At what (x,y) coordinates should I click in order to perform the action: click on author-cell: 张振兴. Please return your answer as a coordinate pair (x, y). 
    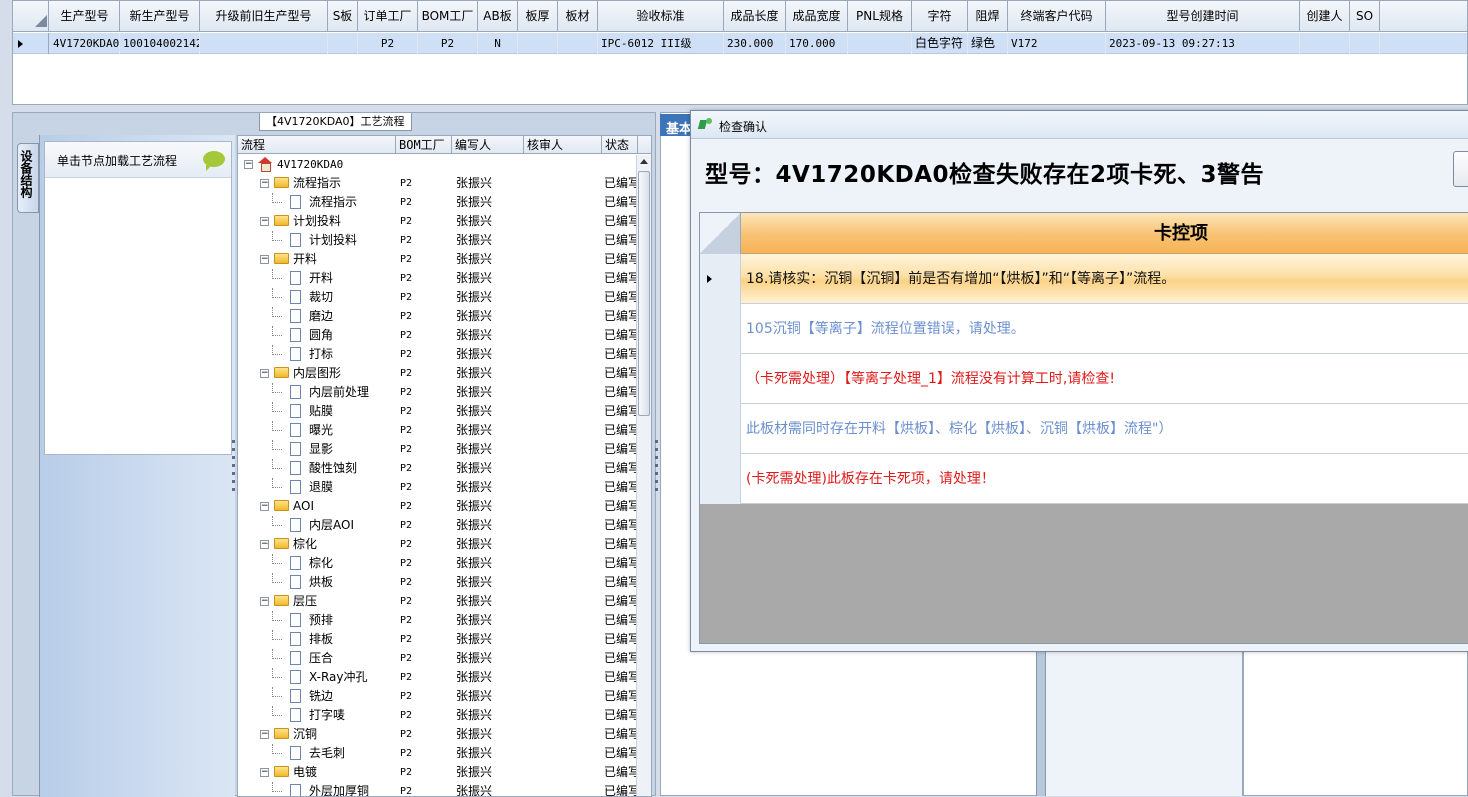
    Looking at the image, I should click on (474, 373).